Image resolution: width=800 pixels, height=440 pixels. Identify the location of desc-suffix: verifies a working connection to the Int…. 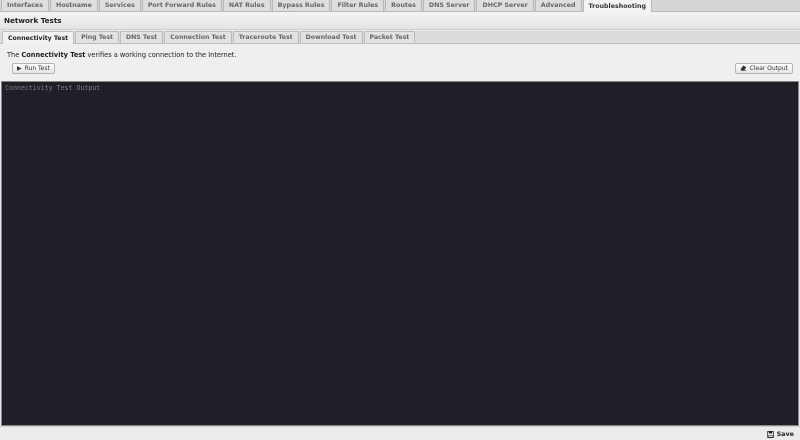
(161, 55).